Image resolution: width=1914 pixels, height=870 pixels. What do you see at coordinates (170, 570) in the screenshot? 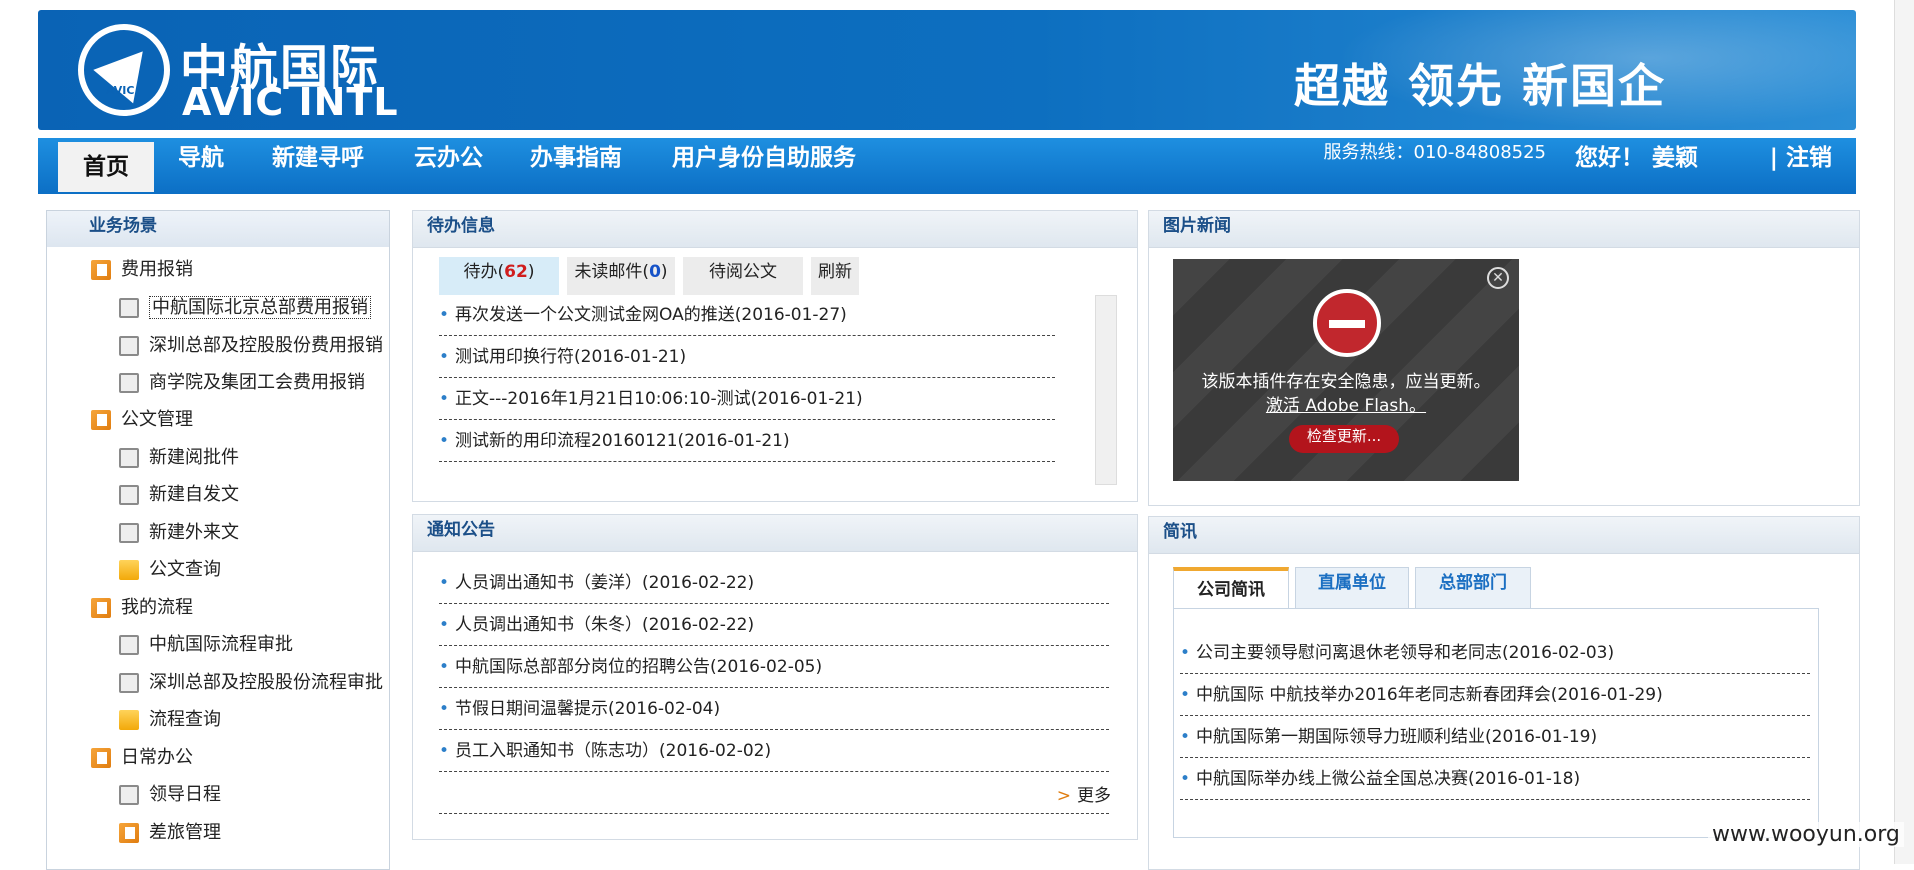
I see `sidebar-item-document-query: 公文查询` at bounding box center [170, 570].